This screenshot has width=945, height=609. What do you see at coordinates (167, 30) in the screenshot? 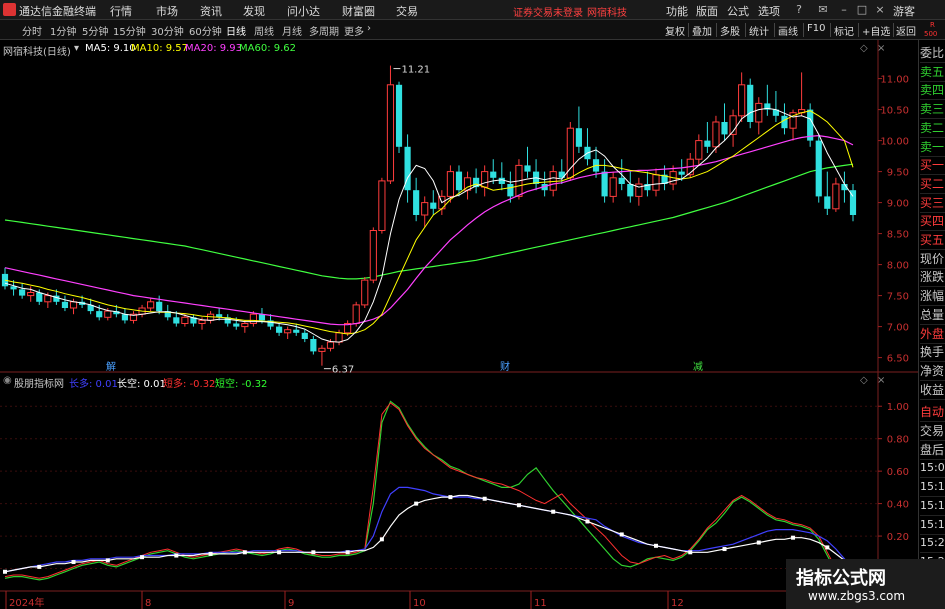
I see `tab-30min: 30分钟` at bounding box center [167, 30].